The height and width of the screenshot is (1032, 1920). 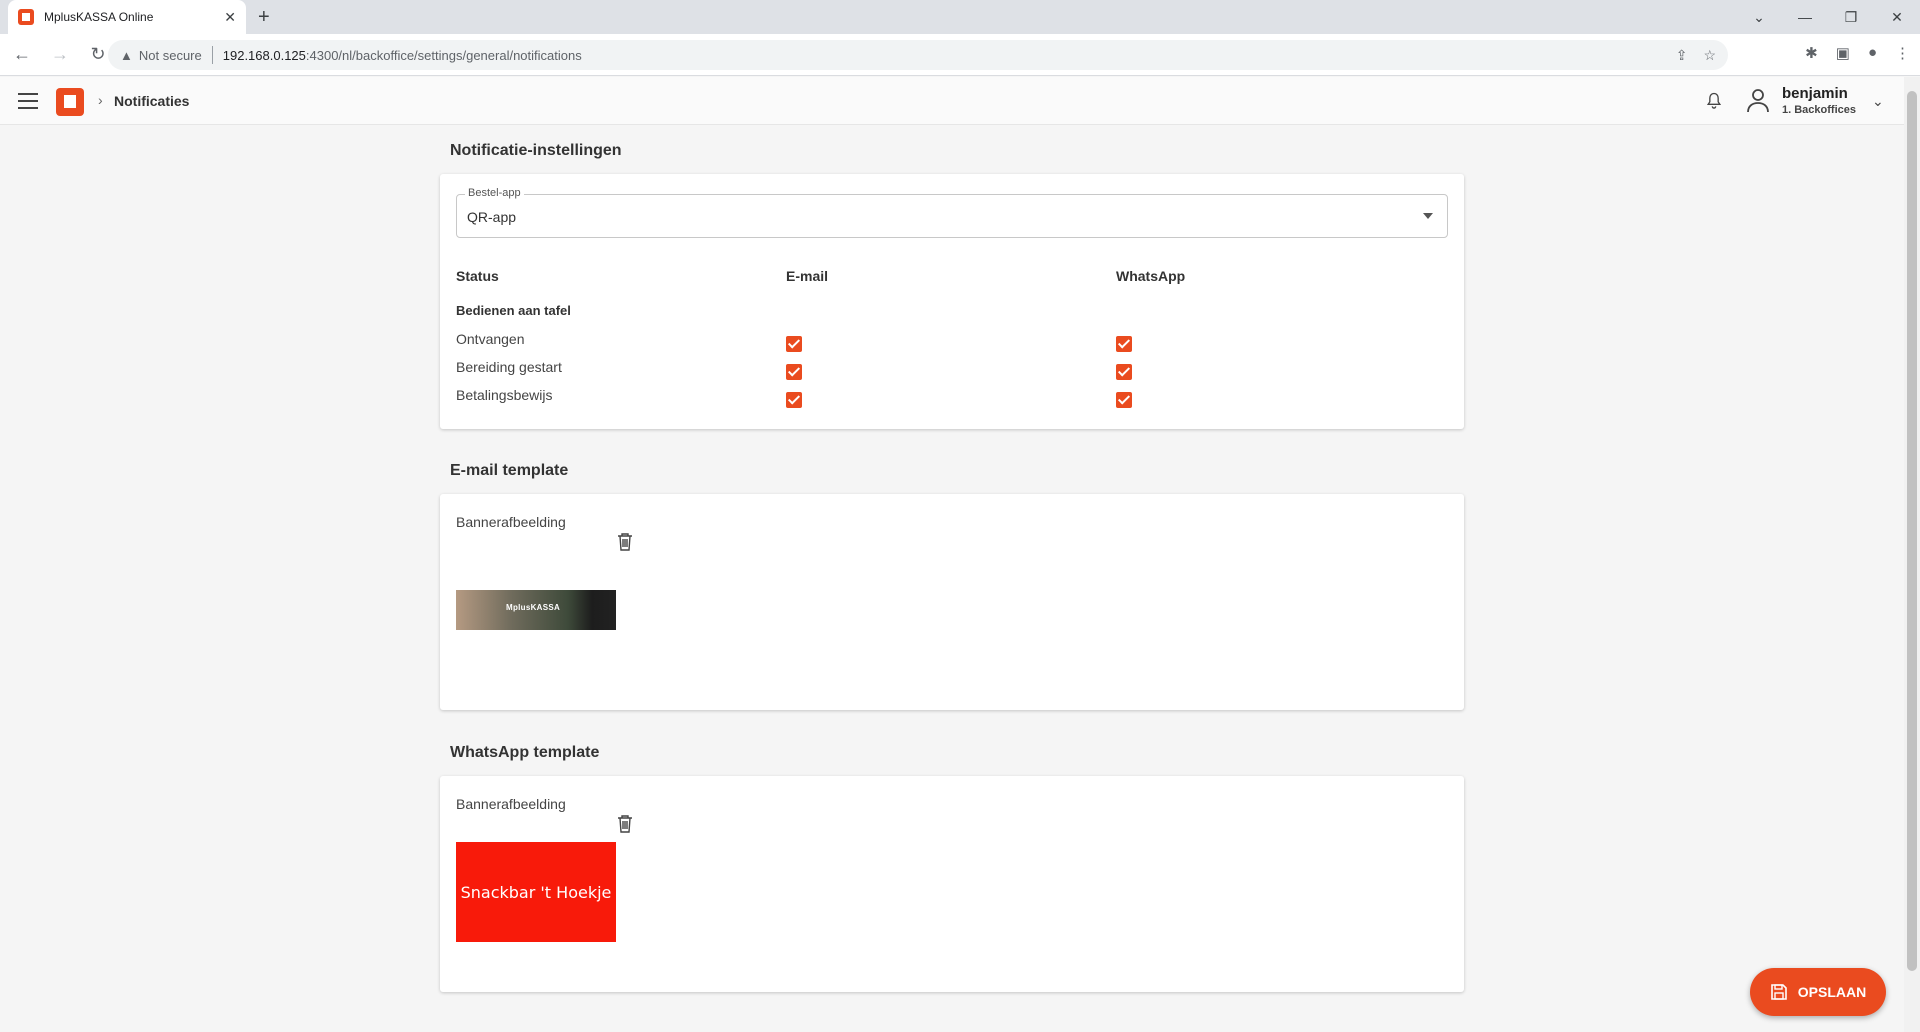 I want to click on email-banner-image: MplusKASSA, so click(x=536, y=610).